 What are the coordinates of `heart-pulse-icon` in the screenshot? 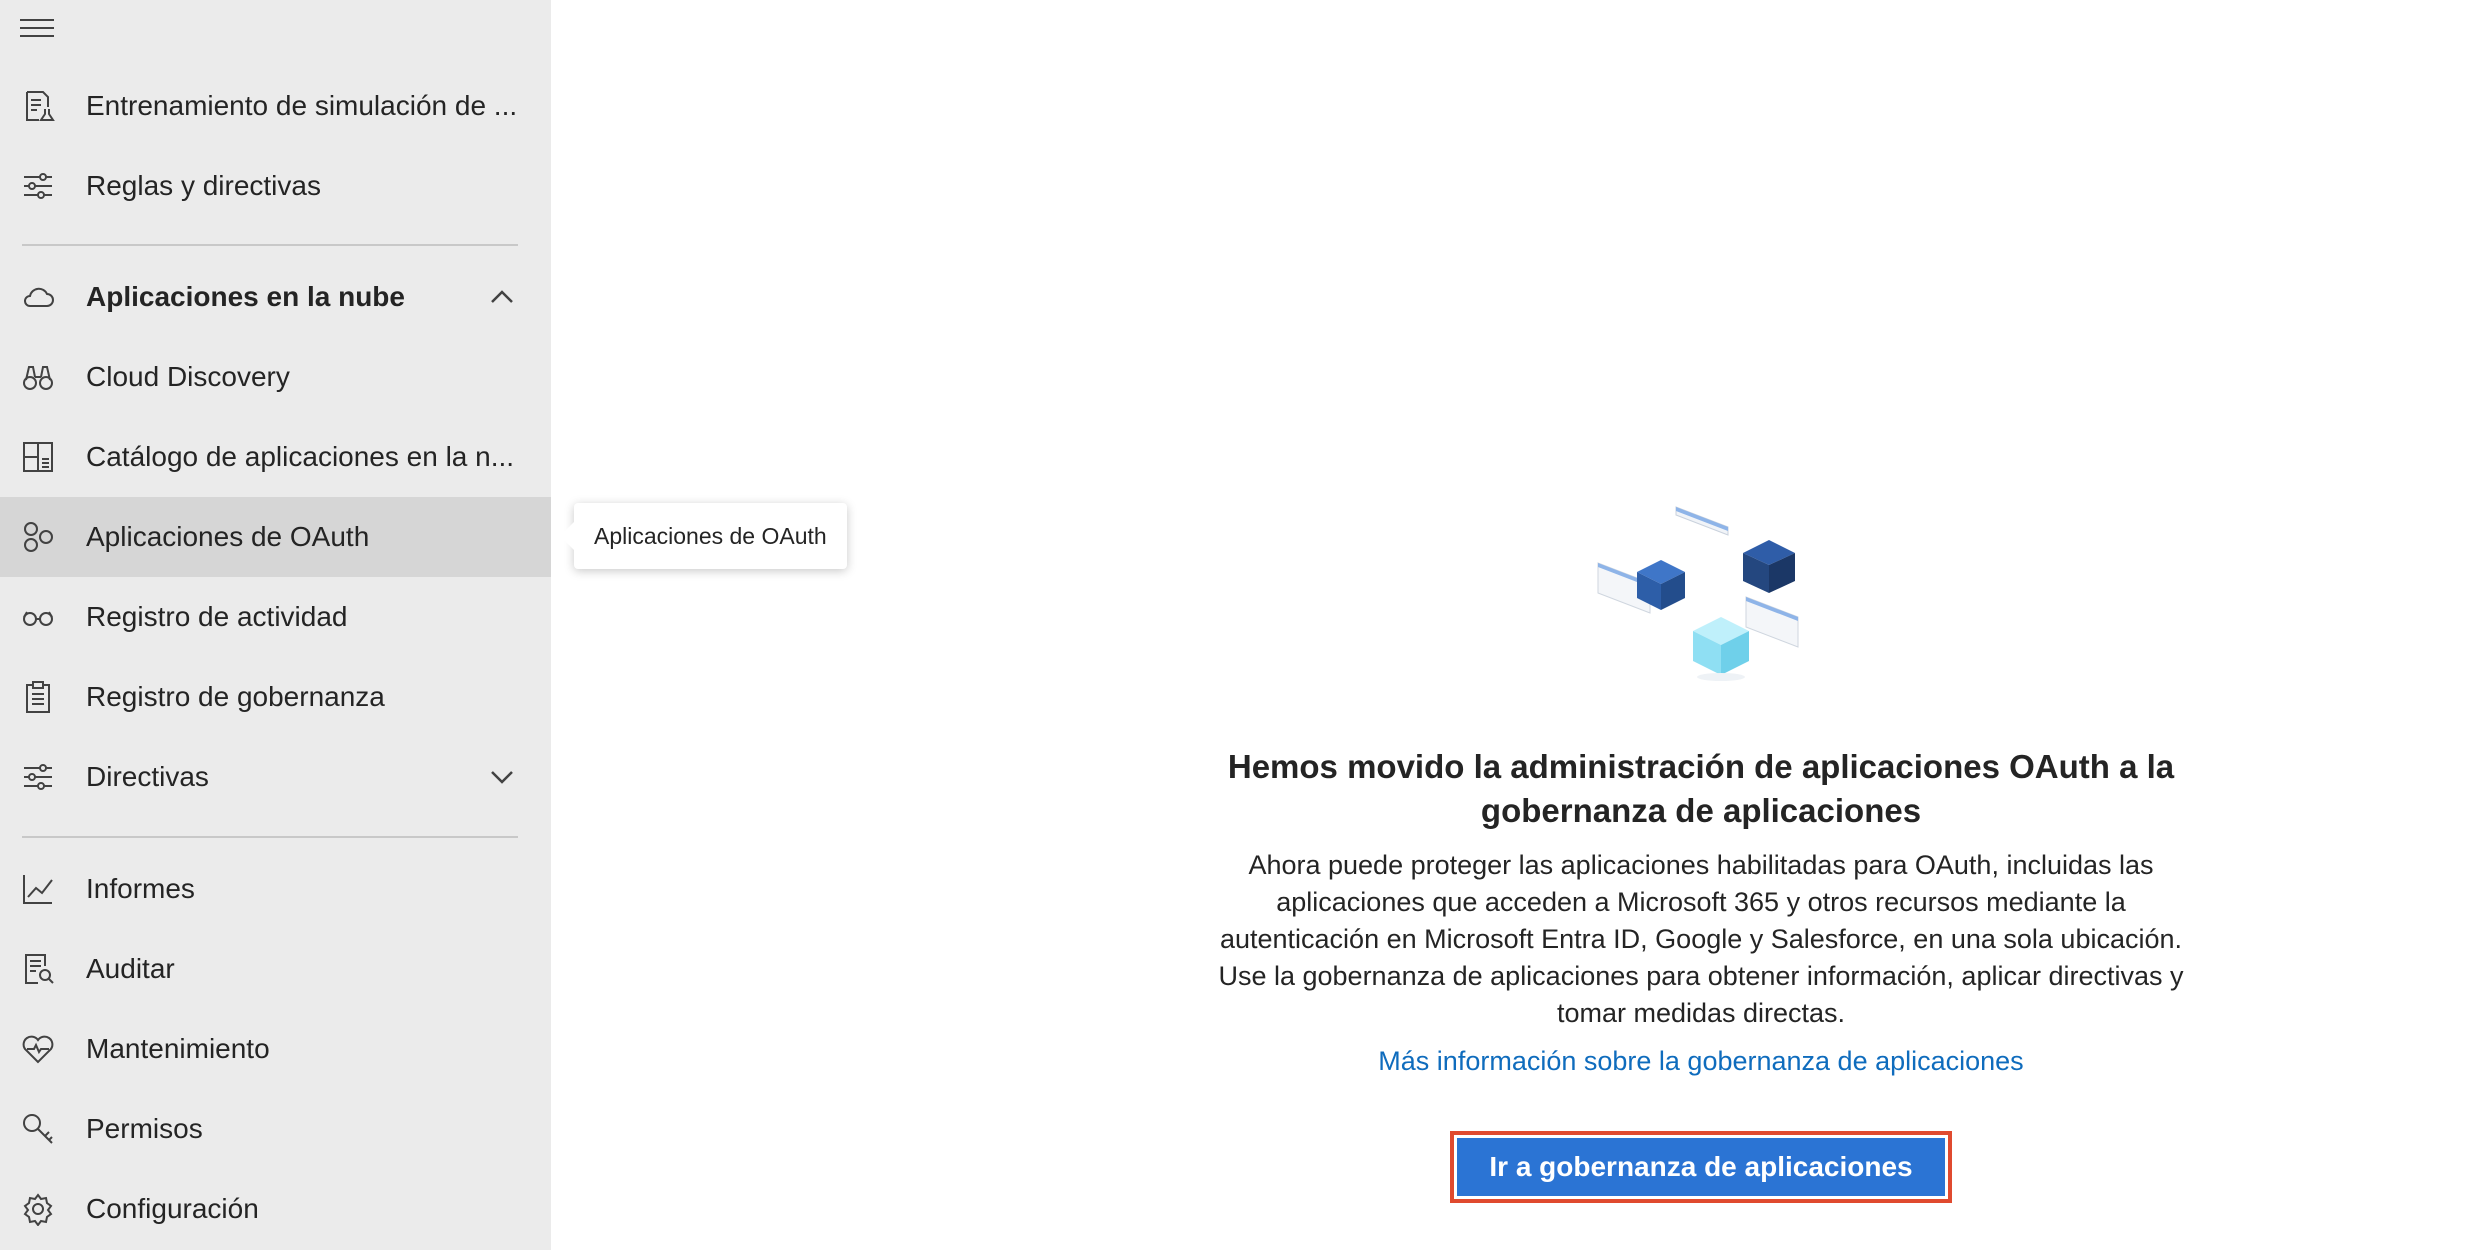 It's located at (38, 1049).